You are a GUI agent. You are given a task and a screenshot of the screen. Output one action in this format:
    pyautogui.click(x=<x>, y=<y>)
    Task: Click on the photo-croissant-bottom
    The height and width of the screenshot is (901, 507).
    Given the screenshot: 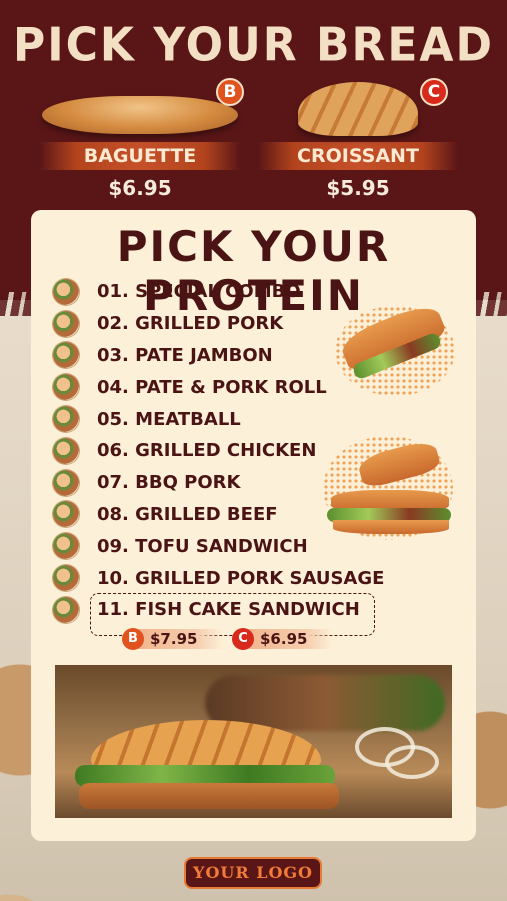 What is the action you would take?
    pyautogui.click(x=209, y=796)
    